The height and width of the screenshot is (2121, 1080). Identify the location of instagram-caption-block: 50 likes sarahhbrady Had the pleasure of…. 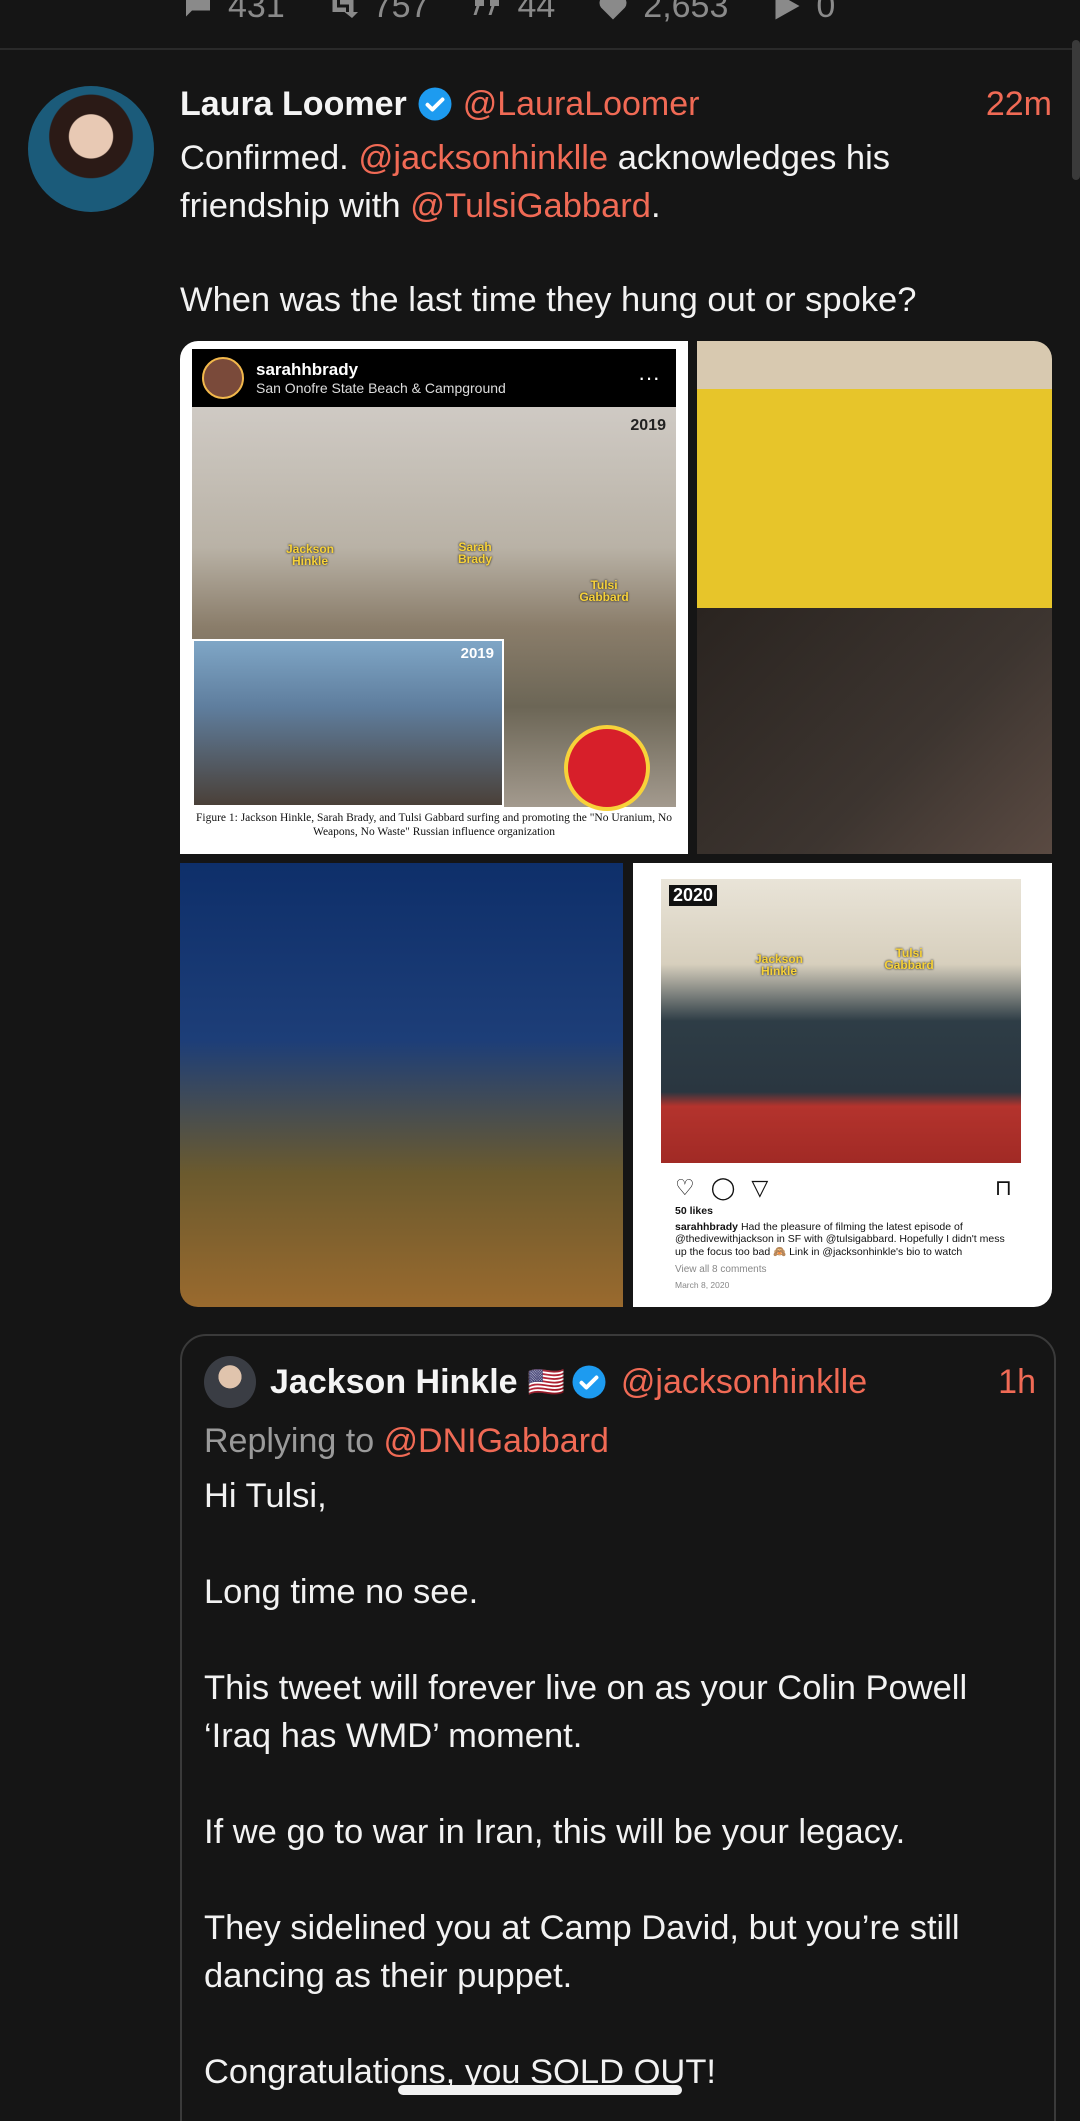
(845, 1248).